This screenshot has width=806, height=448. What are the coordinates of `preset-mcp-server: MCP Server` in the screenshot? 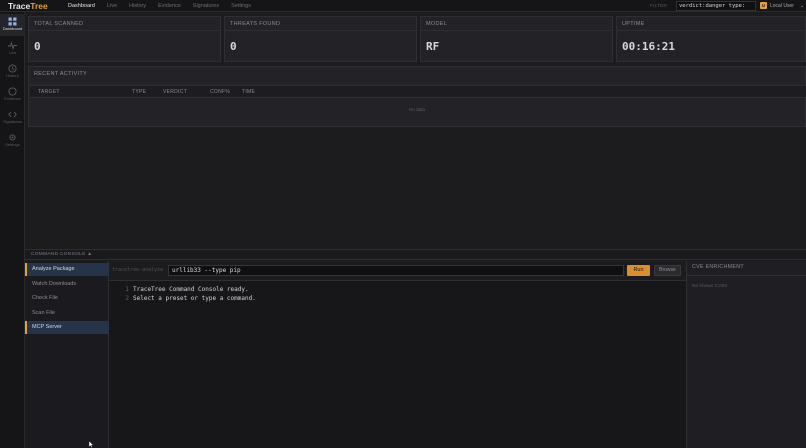 It's located at (67, 327).